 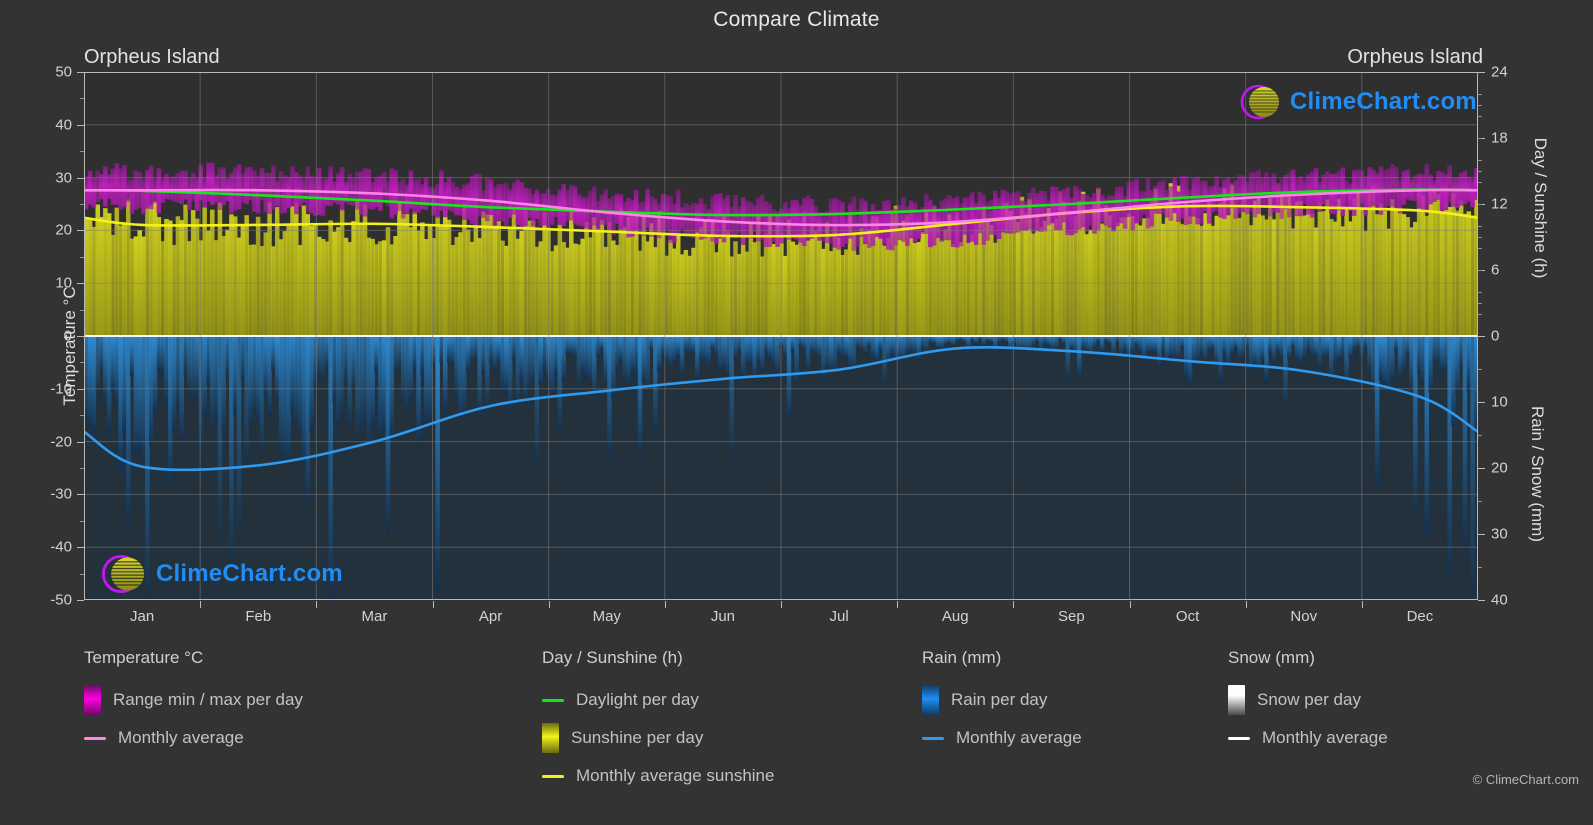 What do you see at coordinates (612, 657) in the screenshot?
I see `legend-group-title: Day / Sunshine (h)` at bounding box center [612, 657].